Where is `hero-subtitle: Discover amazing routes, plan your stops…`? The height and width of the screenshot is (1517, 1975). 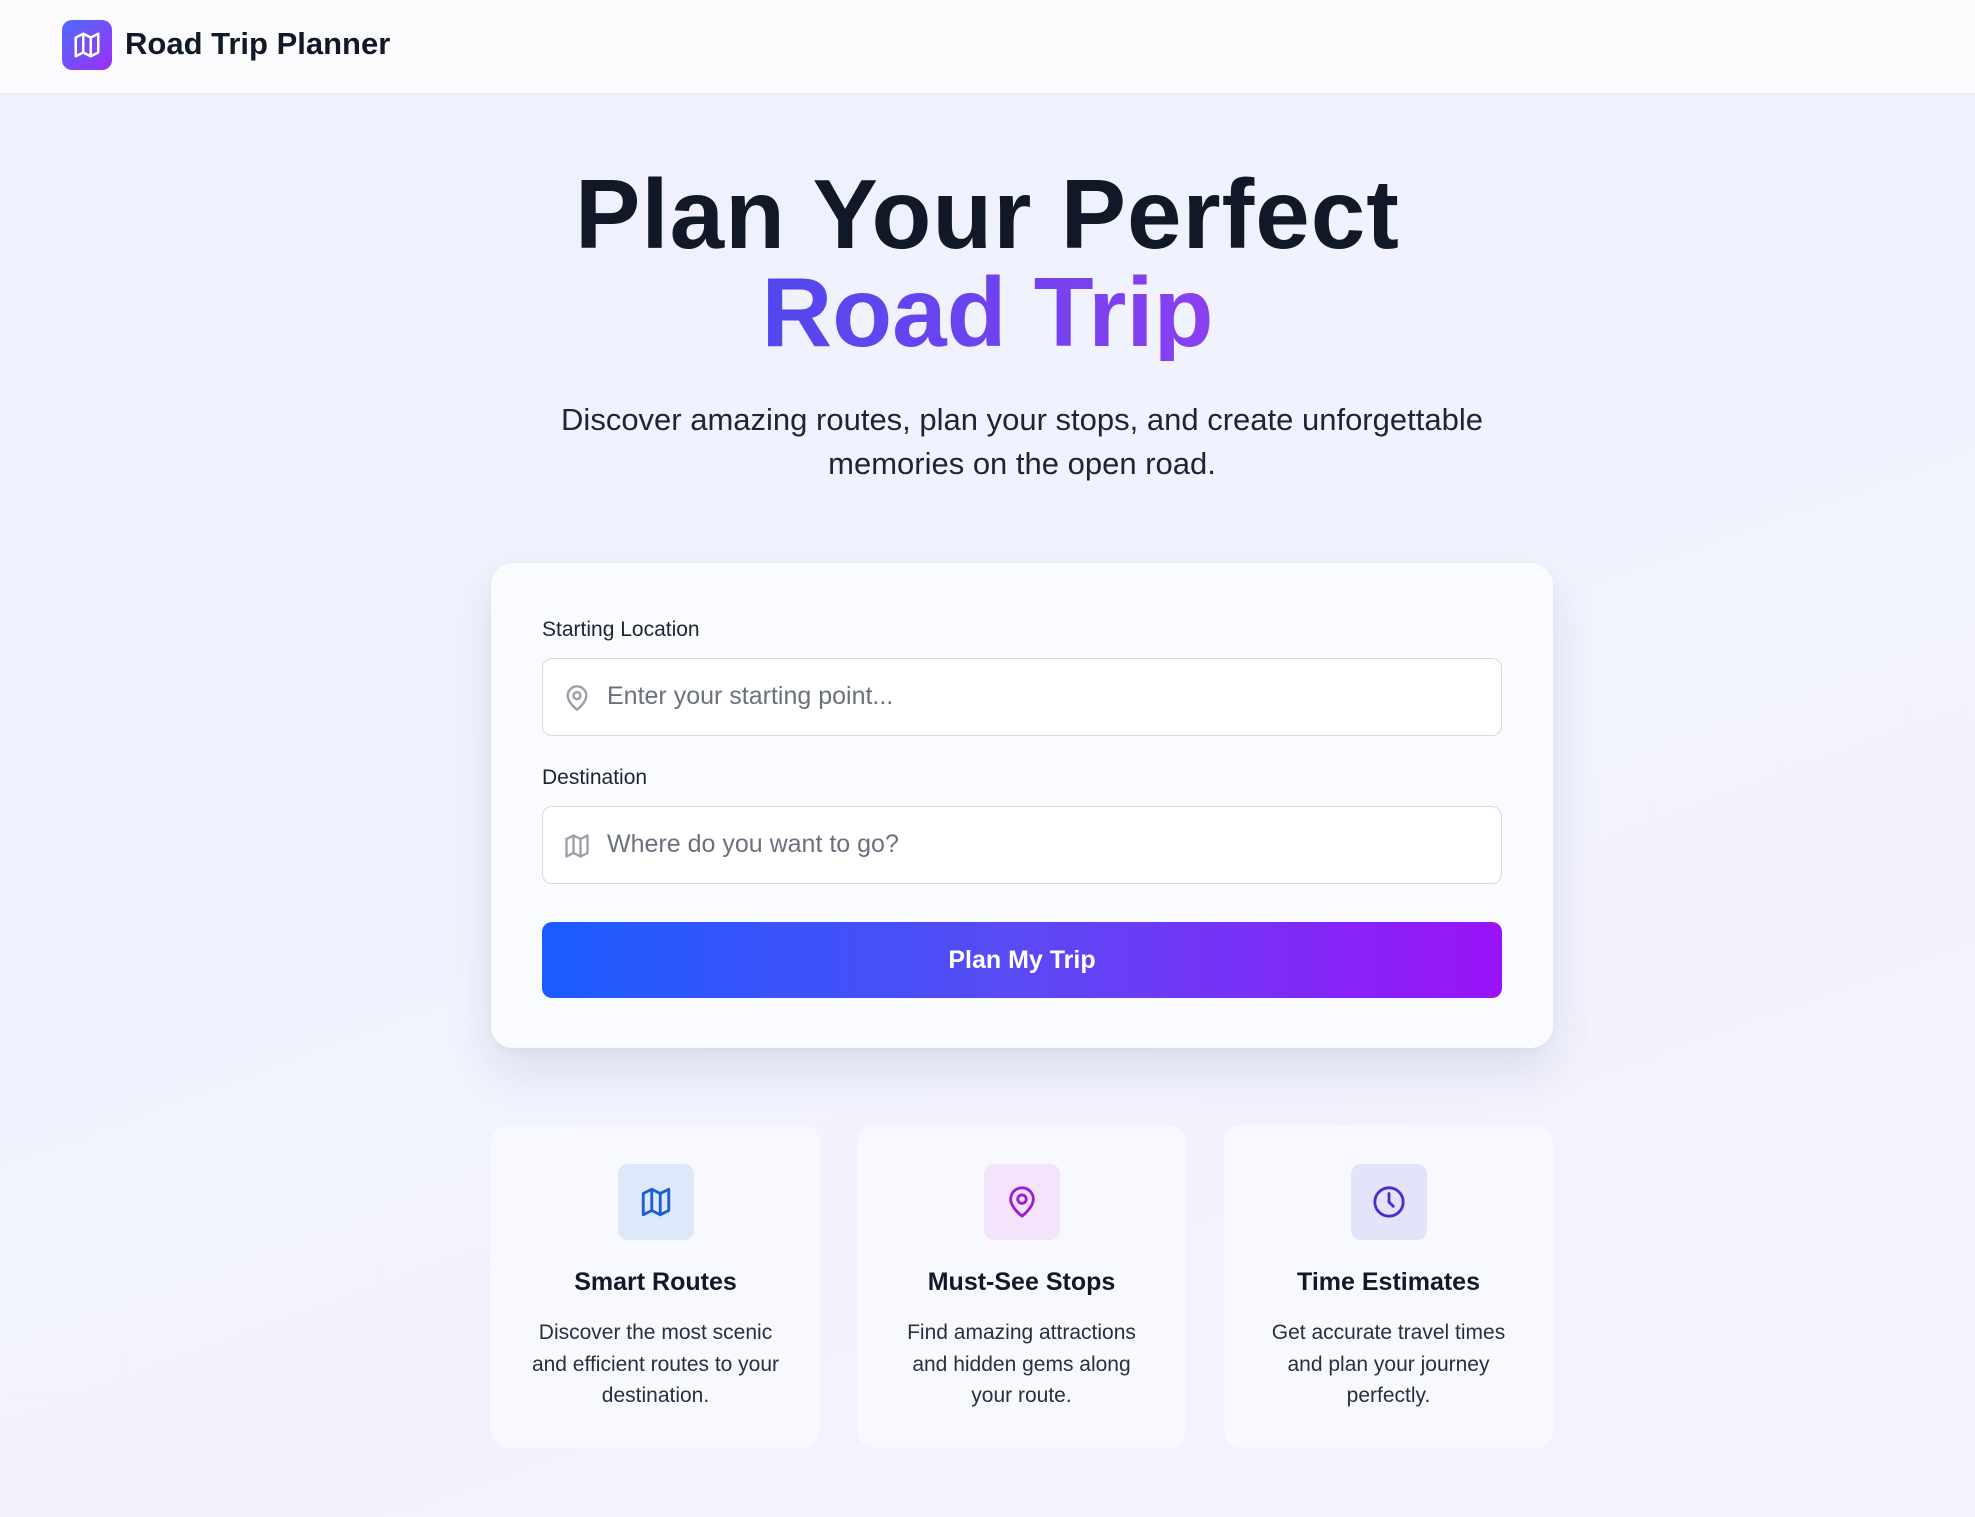
hero-subtitle: Discover amazing routes, plan your stops… is located at coordinates (1022, 441).